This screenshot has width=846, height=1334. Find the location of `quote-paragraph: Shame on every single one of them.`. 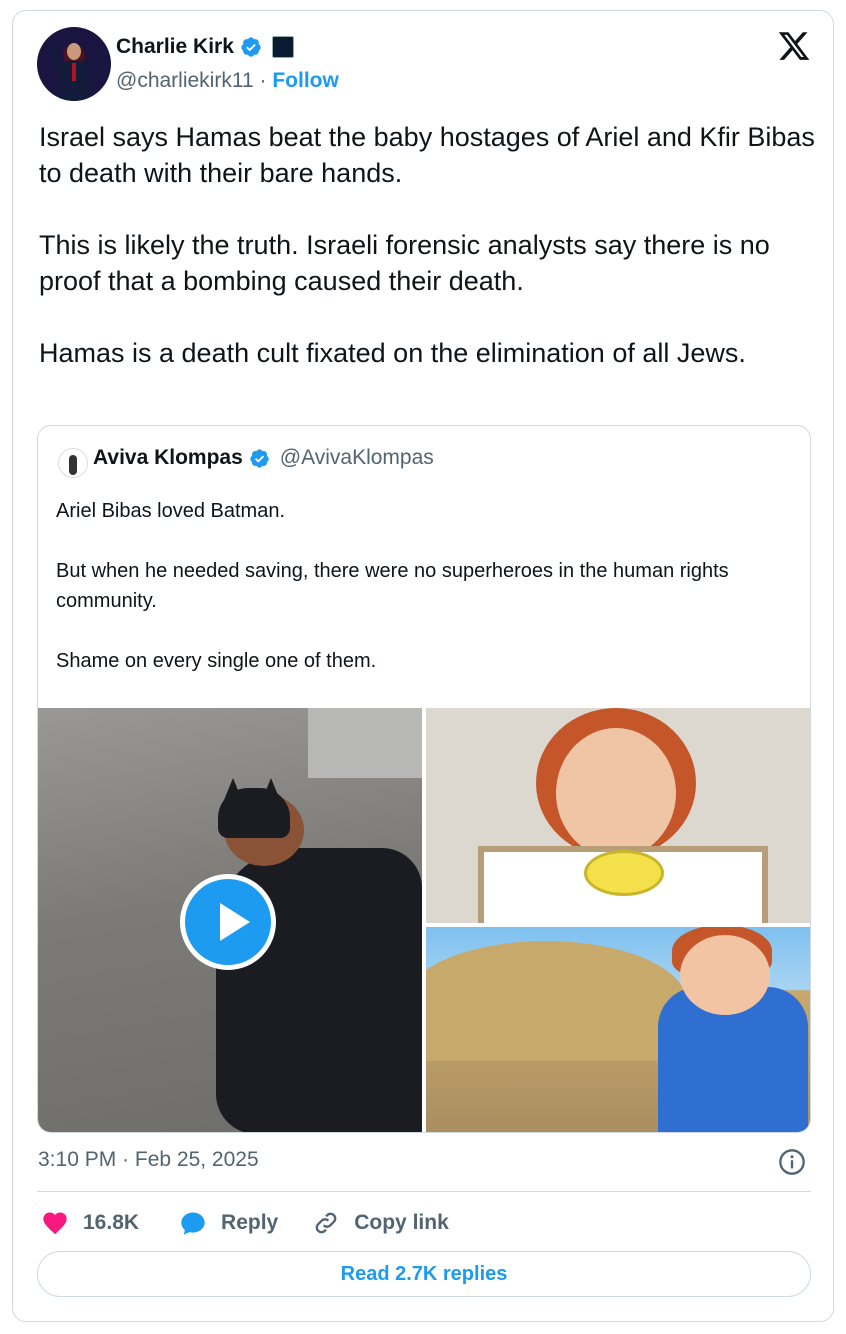

quote-paragraph: Shame on every single one of them. is located at coordinates (216, 661).